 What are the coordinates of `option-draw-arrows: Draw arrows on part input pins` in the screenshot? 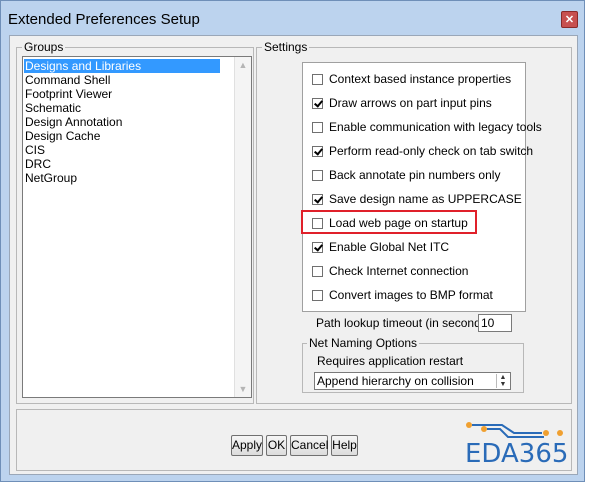 It's located at (402, 103).